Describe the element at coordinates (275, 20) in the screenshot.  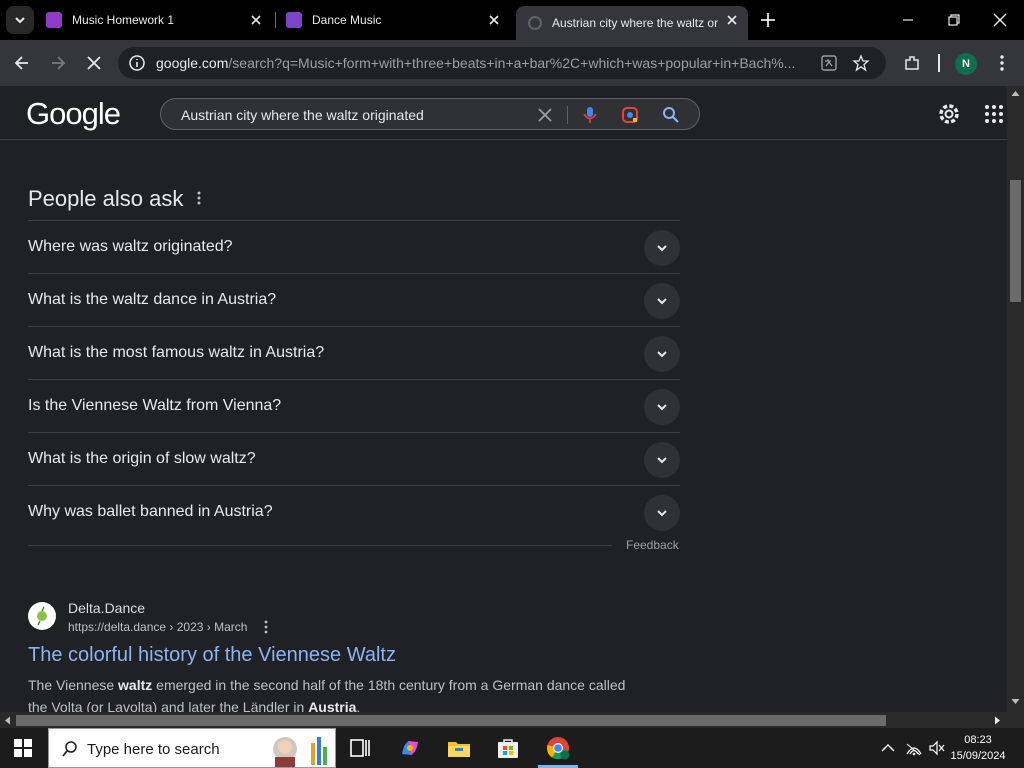
I see `tab-divider` at that location.